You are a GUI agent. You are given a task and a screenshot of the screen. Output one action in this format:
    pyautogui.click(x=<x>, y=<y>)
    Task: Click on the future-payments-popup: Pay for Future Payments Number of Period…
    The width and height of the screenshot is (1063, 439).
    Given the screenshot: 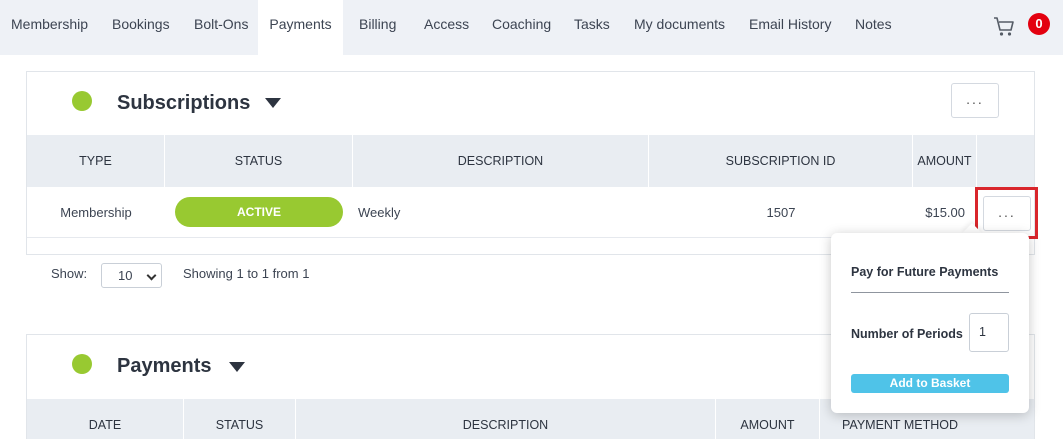 What is the action you would take?
    pyautogui.click(x=930, y=323)
    